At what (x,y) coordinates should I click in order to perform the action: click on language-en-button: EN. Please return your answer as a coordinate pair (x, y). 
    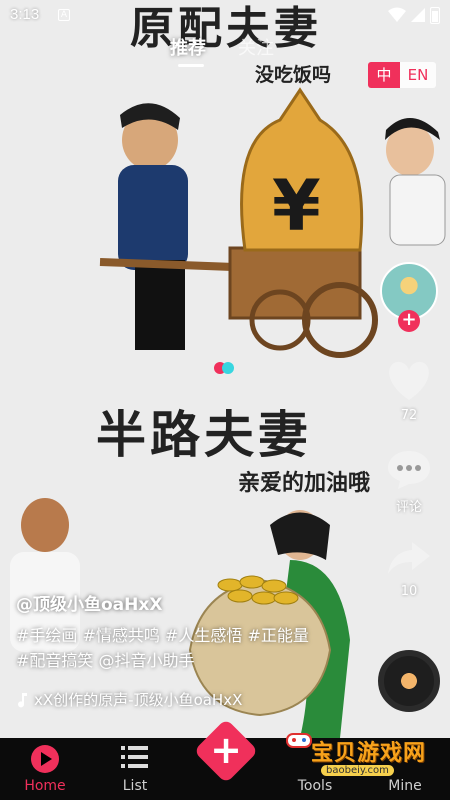
    Looking at the image, I should click on (418, 75).